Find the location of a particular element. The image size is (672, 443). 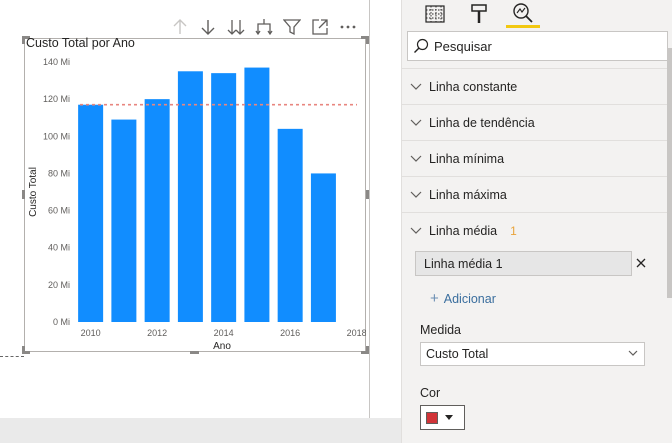

color-picker-button is located at coordinates (442, 417).